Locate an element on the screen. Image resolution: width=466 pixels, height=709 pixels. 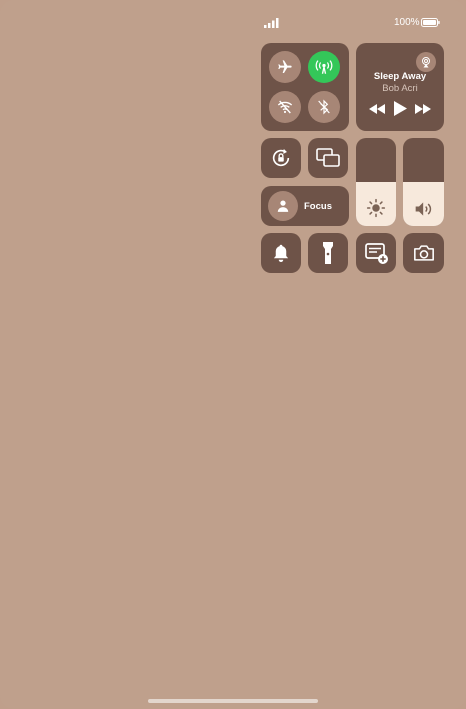
bluetooth-toggle is located at coordinates (324, 107).